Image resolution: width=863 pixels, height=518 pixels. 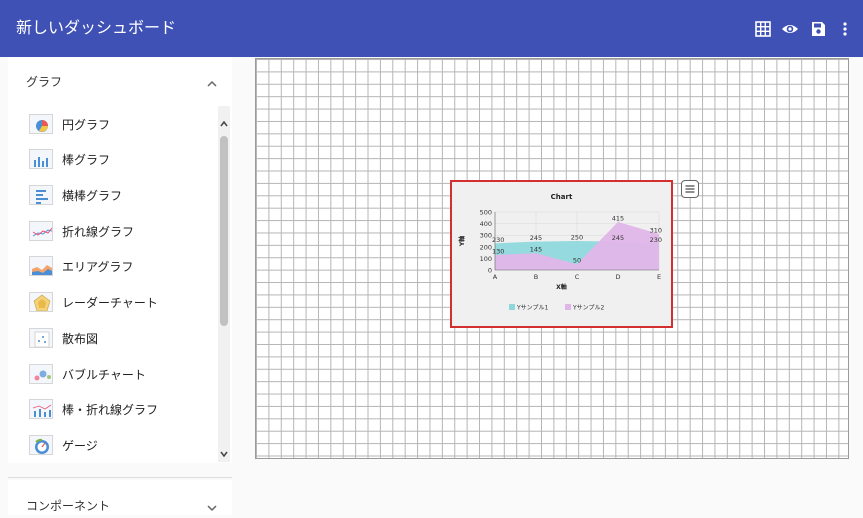 I want to click on dashboard-title: 新しいダッシュボード, so click(x=96, y=27).